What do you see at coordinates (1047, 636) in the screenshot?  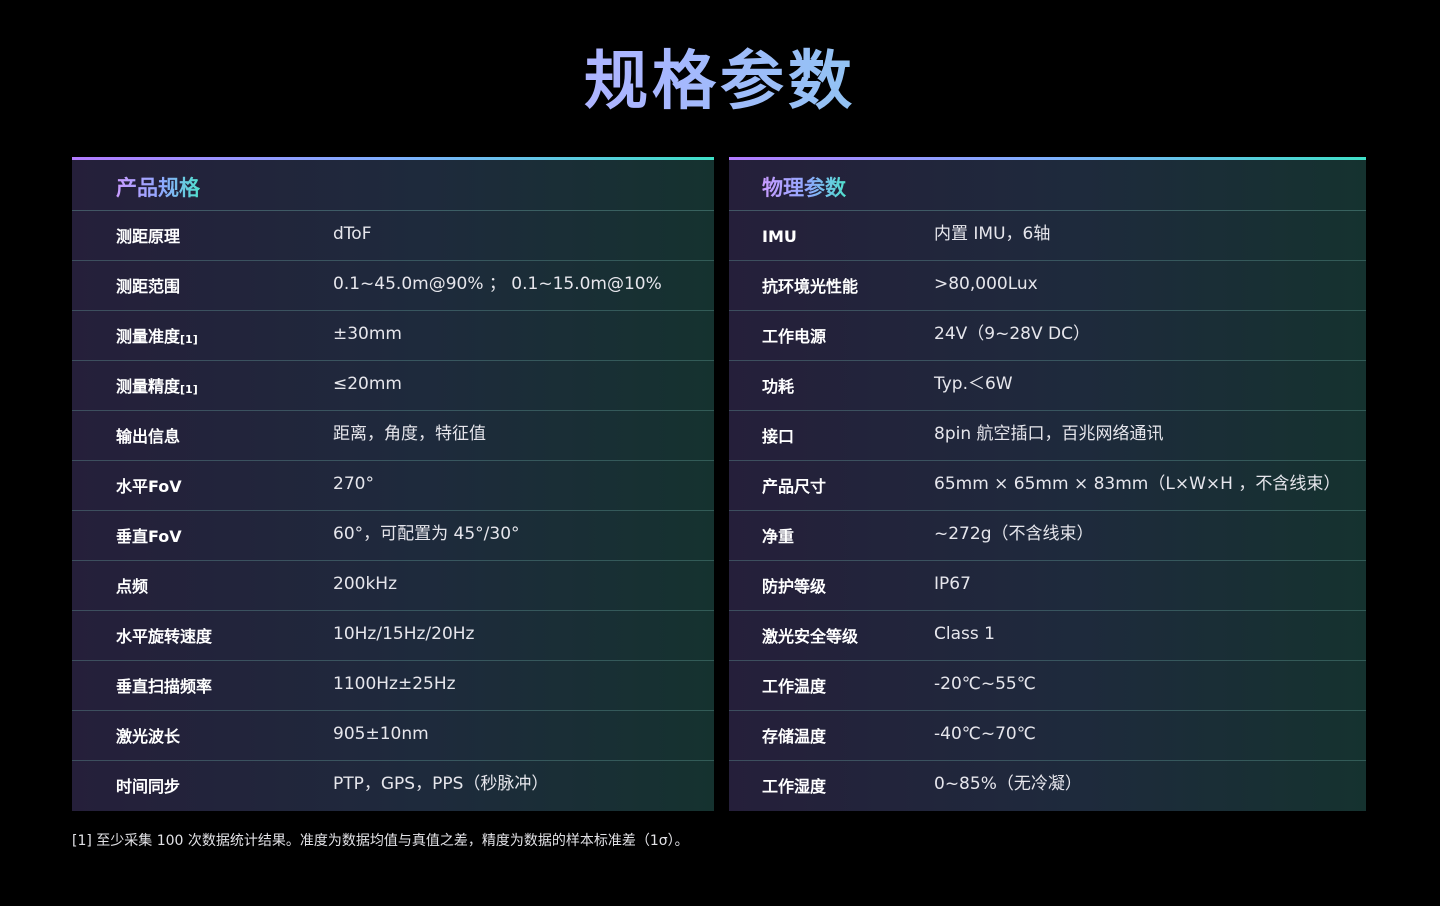 I see `param-row: 激光安全等级 Class 1` at bounding box center [1047, 636].